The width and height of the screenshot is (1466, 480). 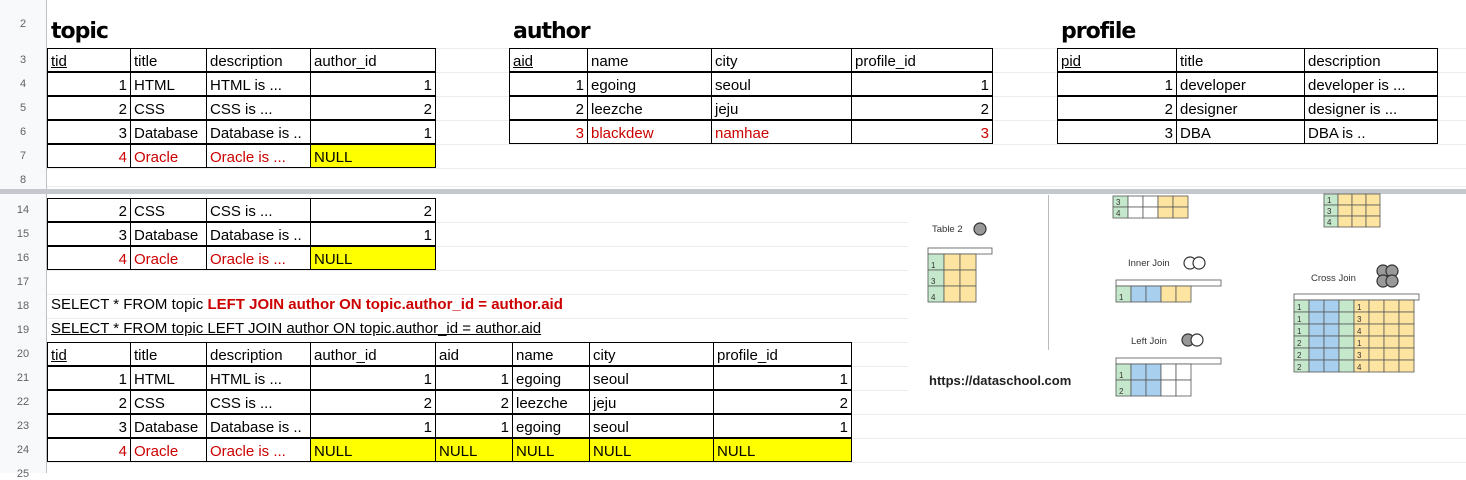 I want to click on table2-icon, so click(x=980, y=229).